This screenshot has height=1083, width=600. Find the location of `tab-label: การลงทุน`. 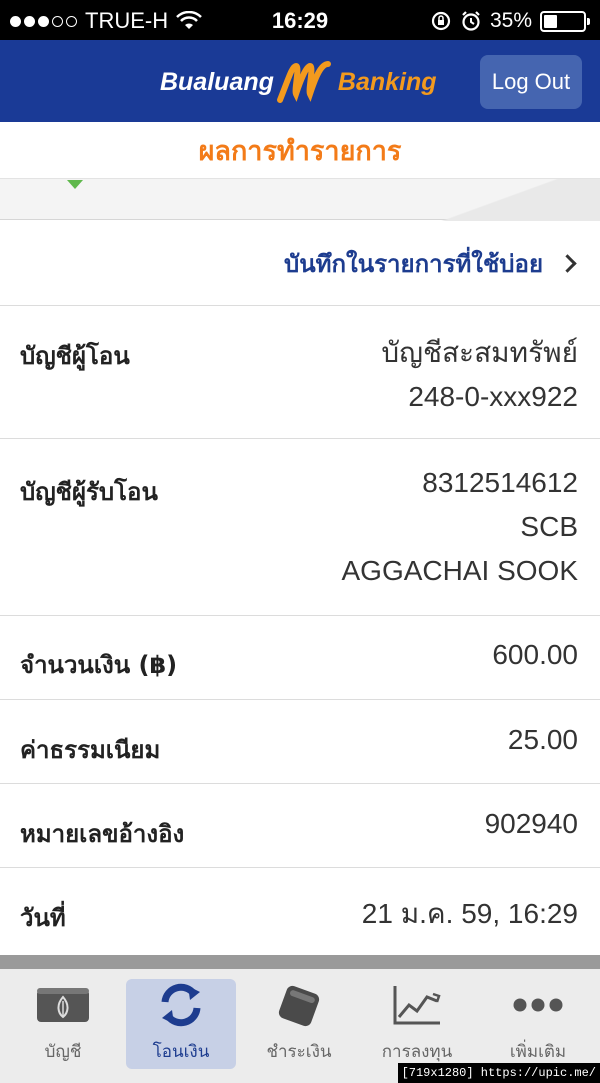

tab-label: การลงทุน is located at coordinates (417, 1052).